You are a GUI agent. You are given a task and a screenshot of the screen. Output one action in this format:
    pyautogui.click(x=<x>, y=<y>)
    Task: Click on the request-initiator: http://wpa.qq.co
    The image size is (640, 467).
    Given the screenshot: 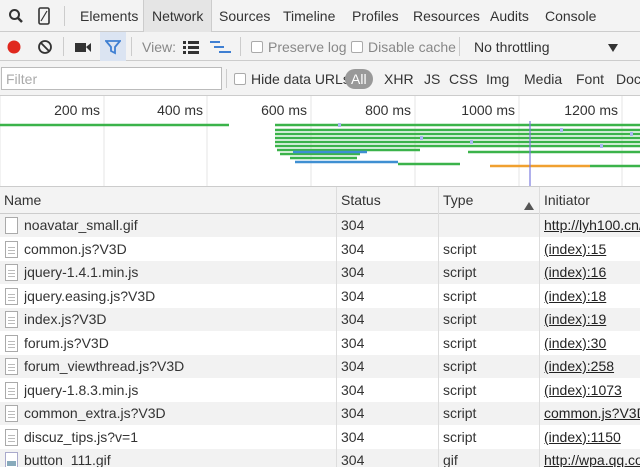 What is the action you would take?
    pyautogui.click(x=592, y=458)
    